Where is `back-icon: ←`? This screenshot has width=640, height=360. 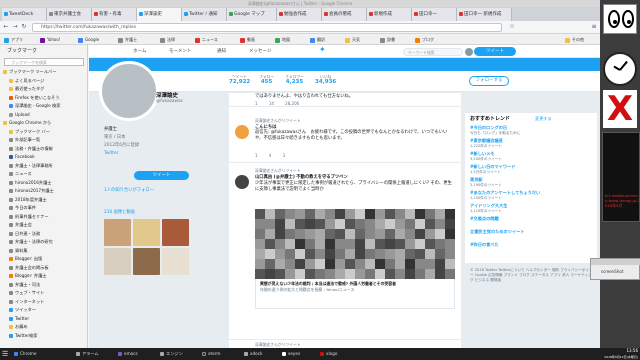
back-icon: ← is located at coordinates (6, 27).